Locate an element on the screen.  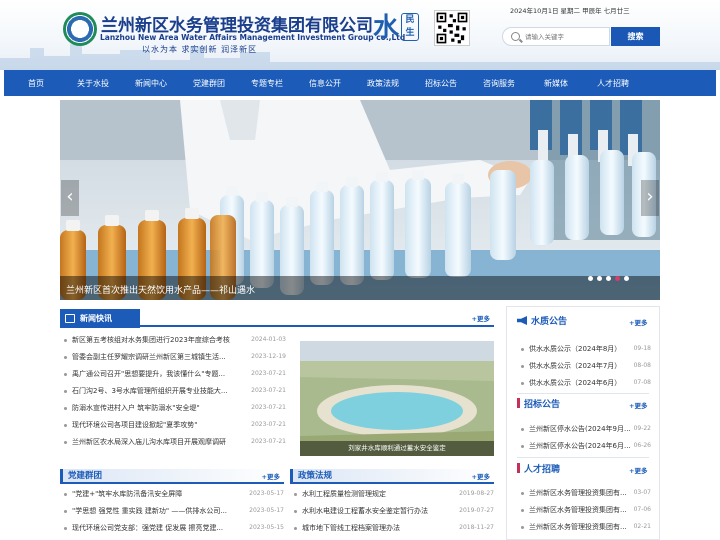
nav-policy: 政策法规 is located at coordinates (383, 83).